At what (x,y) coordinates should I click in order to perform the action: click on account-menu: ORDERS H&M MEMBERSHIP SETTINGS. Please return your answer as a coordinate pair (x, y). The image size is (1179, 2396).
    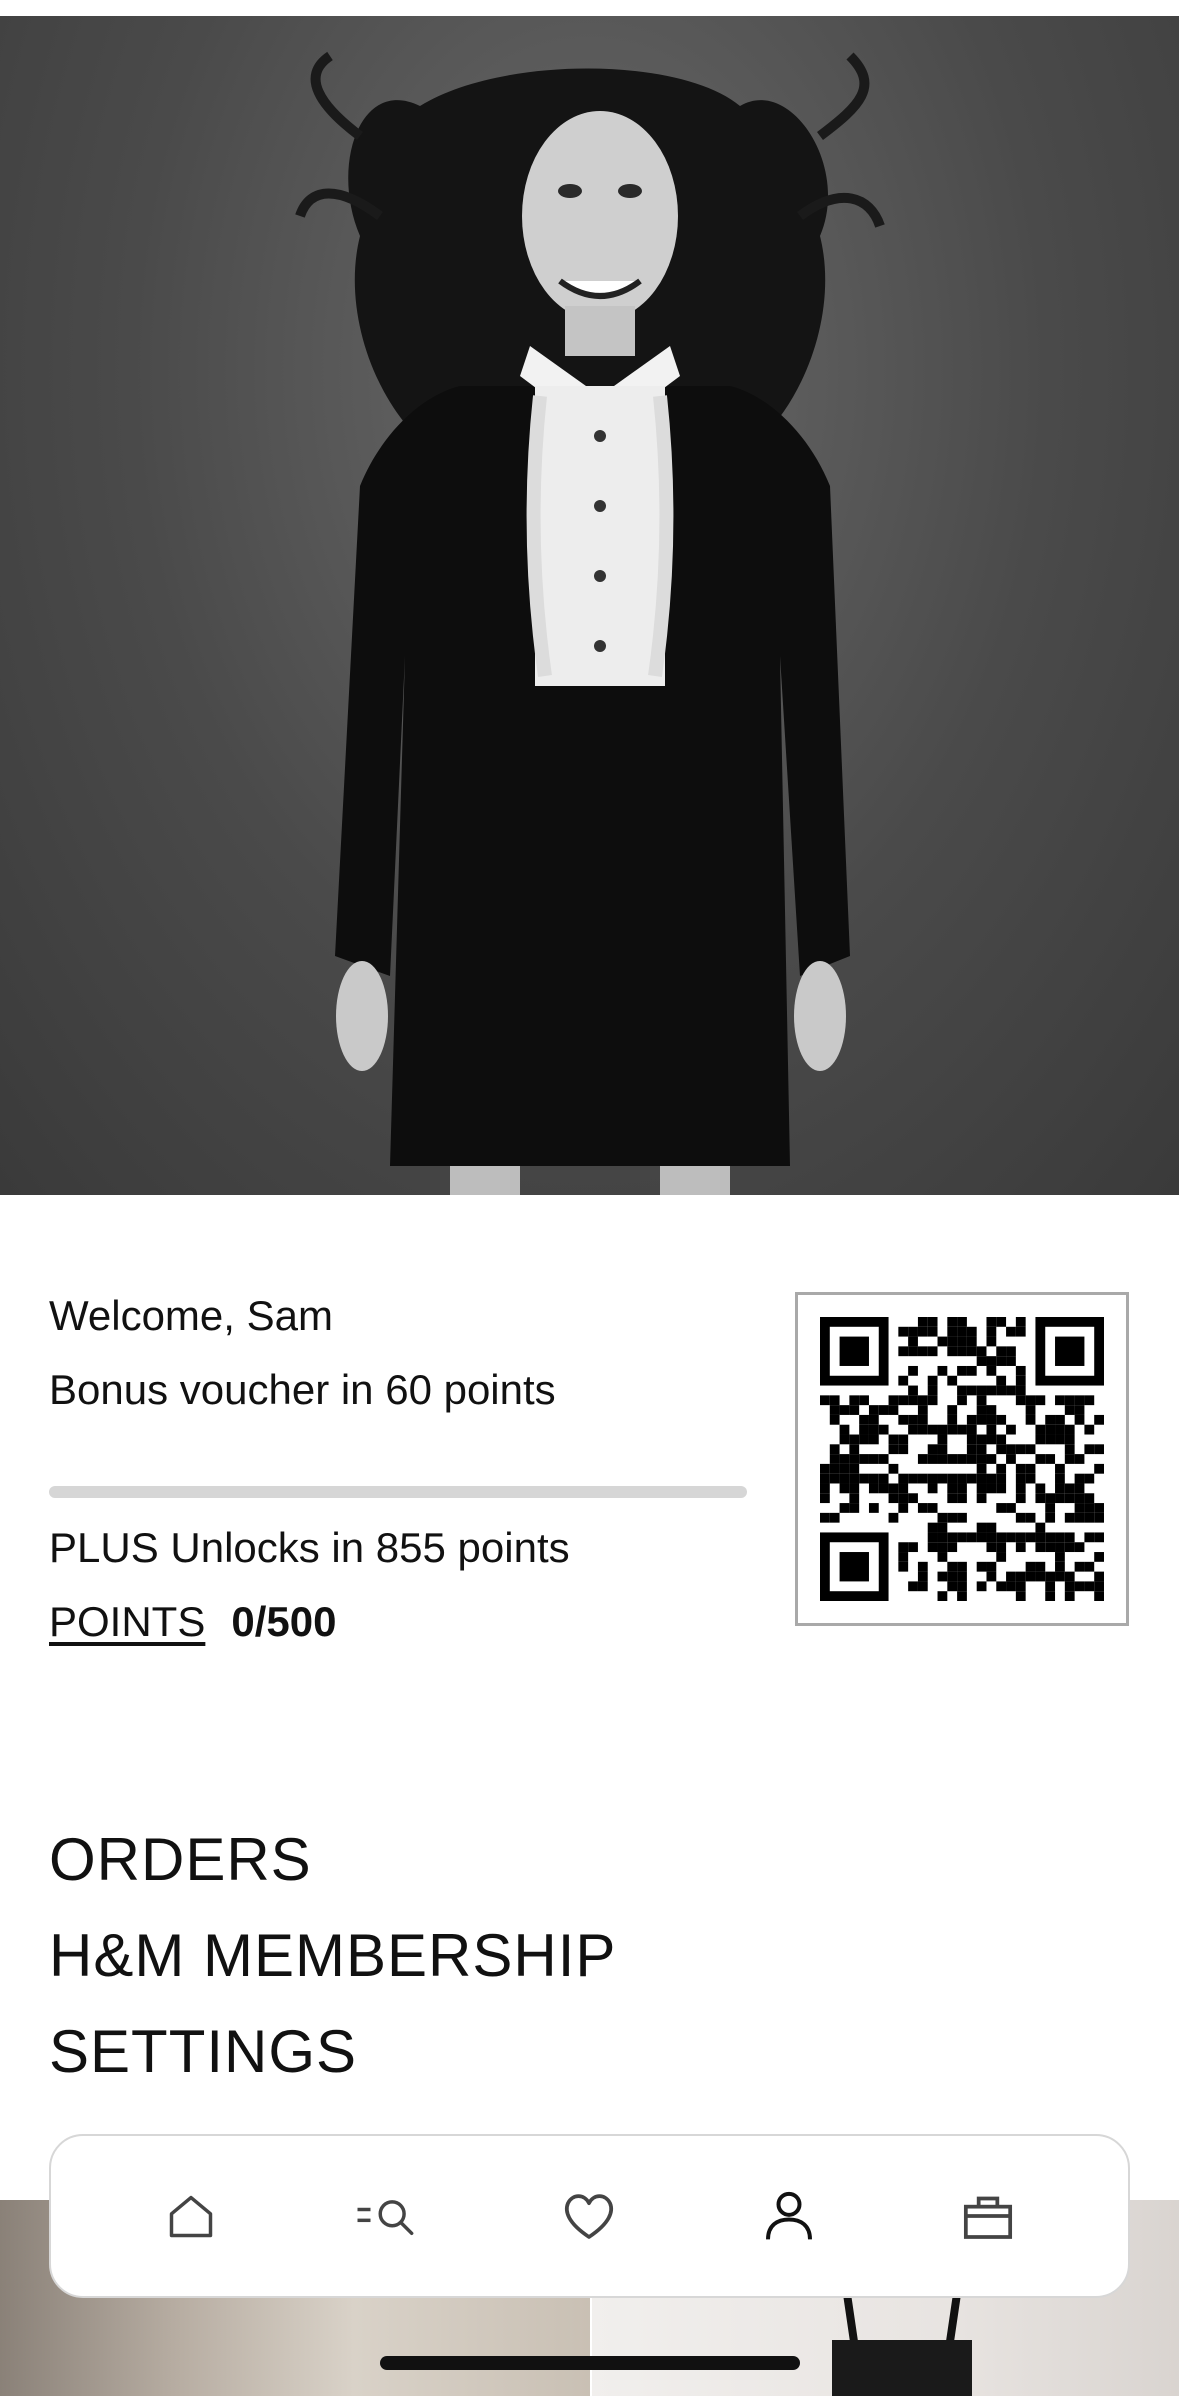
    Looking at the image, I should click on (332, 1956).